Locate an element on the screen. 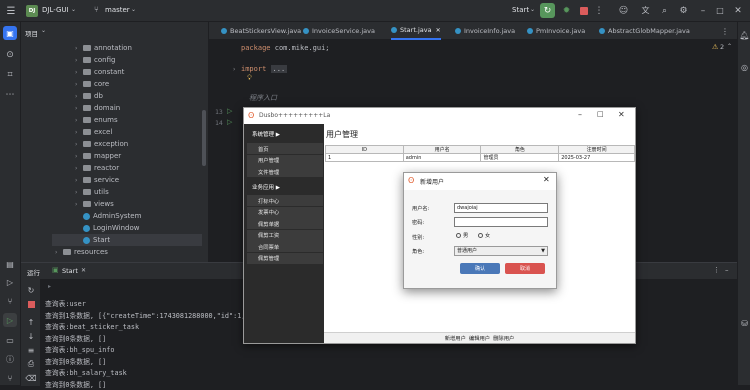 This screenshot has height=390, width=750. problems-tool-icon: ⓘ is located at coordinates (10, 359).